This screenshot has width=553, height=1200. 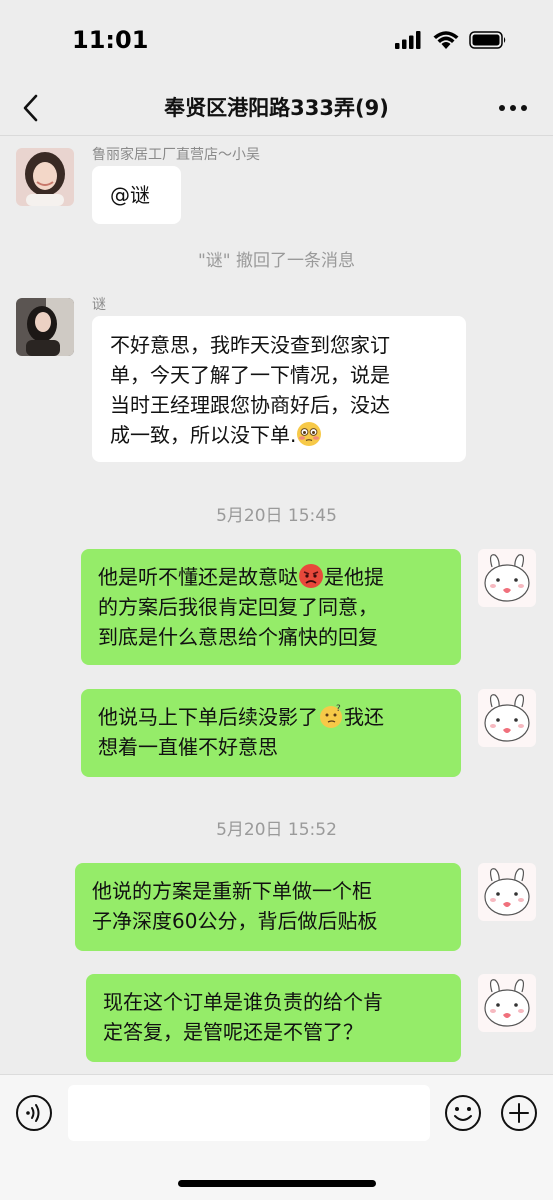 What do you see at coordinates (233, 1032) in the screenshot?
I see `message-line: 定答复，是管呢还是不管了？` at bounding box center [233, 1032].